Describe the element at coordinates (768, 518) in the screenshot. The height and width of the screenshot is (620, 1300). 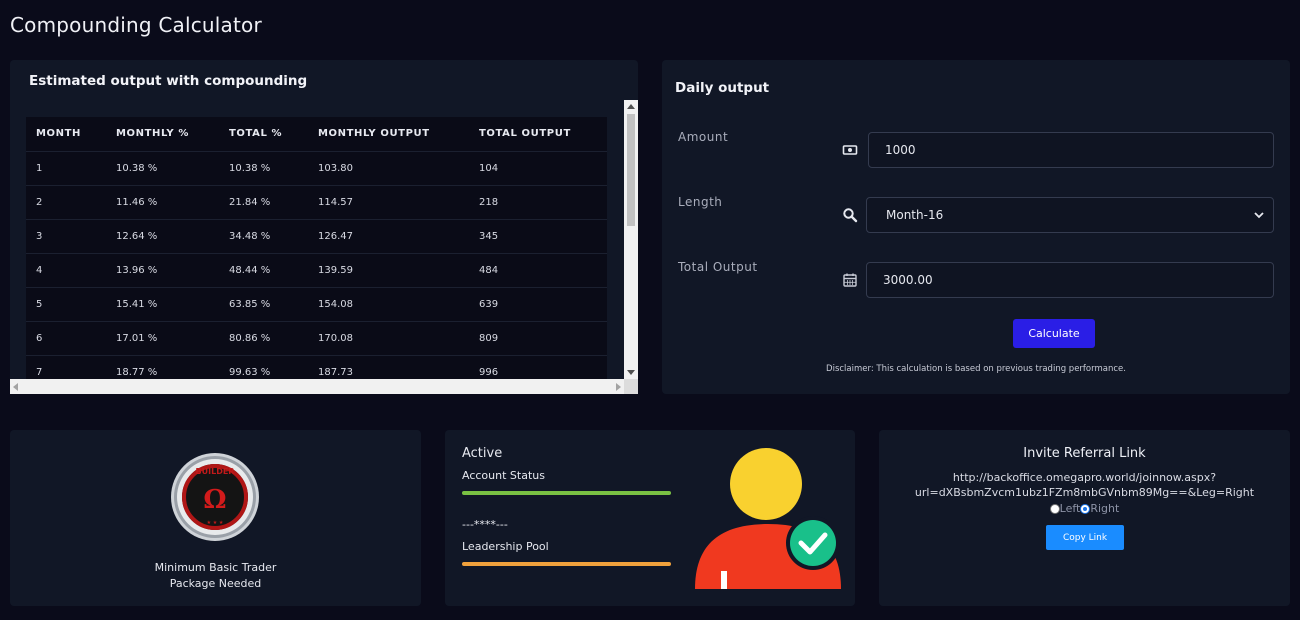
I see `user-verified-icon` at that location.